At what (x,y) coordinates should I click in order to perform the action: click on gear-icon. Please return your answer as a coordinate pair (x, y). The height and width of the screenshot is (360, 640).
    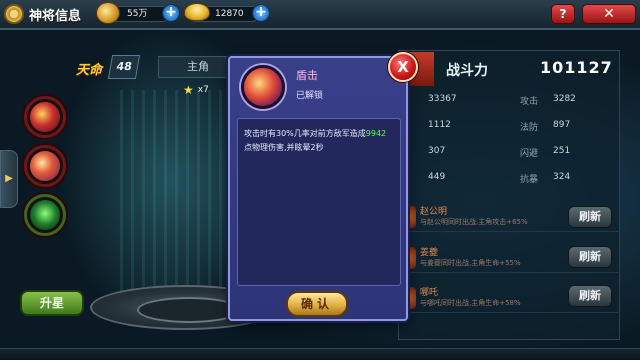
    Looking at the image, I should click on (14, 14).